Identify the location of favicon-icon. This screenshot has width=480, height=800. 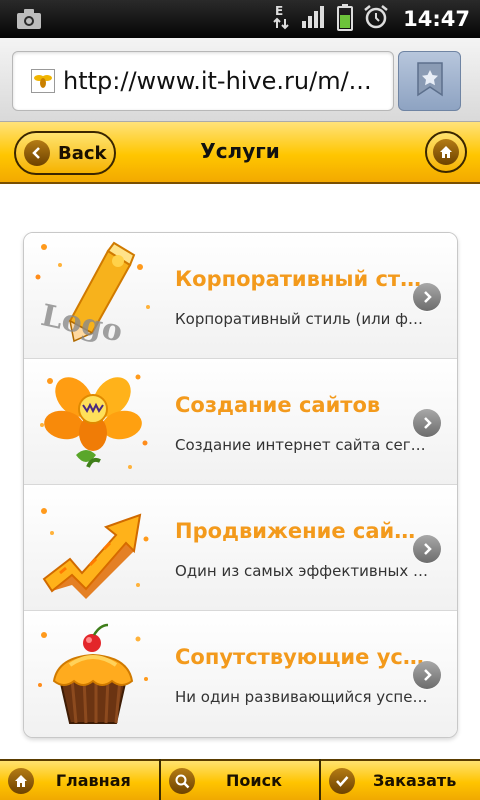
(43, 81).